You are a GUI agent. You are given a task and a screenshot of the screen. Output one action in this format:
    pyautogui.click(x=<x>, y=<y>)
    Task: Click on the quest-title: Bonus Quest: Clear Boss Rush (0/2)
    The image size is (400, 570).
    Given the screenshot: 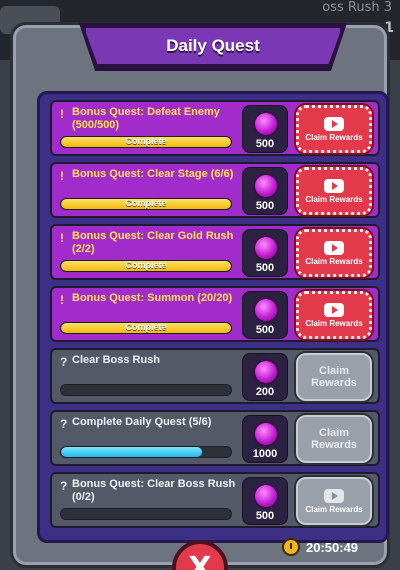 What is the action you would take?
    pyautogui.click(x=154, y=490)
    